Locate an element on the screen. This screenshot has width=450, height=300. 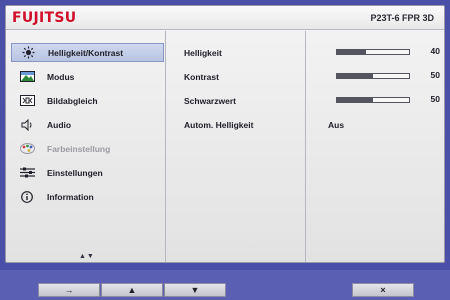
model-name: P23T-6 FPR 3D is located at coordinates (402, 18).